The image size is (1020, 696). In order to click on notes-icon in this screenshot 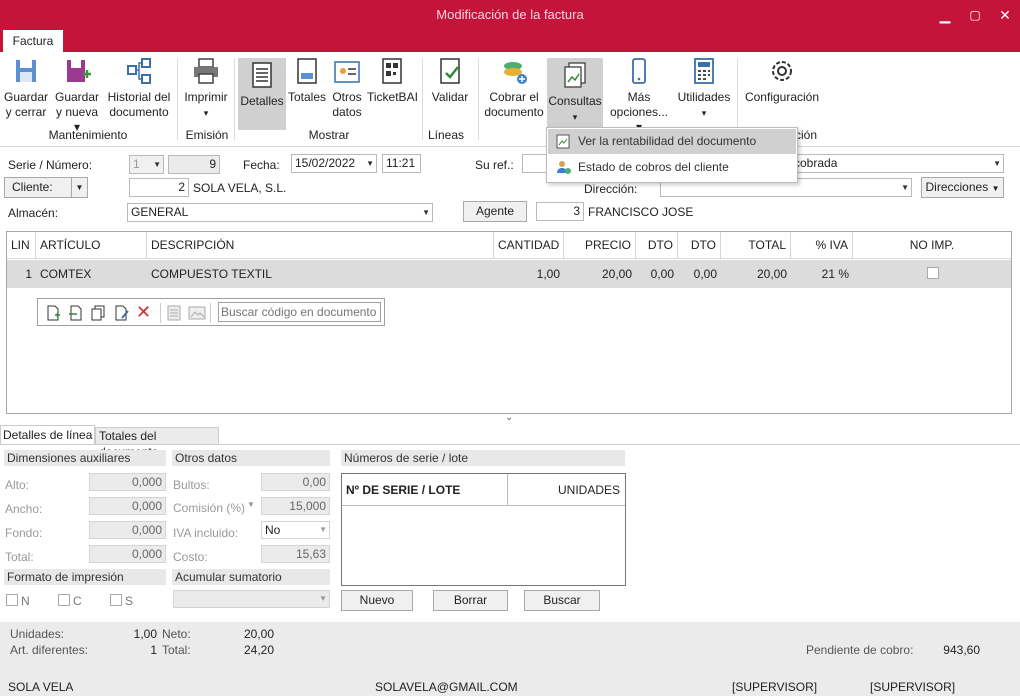, I will do `click(174, 313)`.